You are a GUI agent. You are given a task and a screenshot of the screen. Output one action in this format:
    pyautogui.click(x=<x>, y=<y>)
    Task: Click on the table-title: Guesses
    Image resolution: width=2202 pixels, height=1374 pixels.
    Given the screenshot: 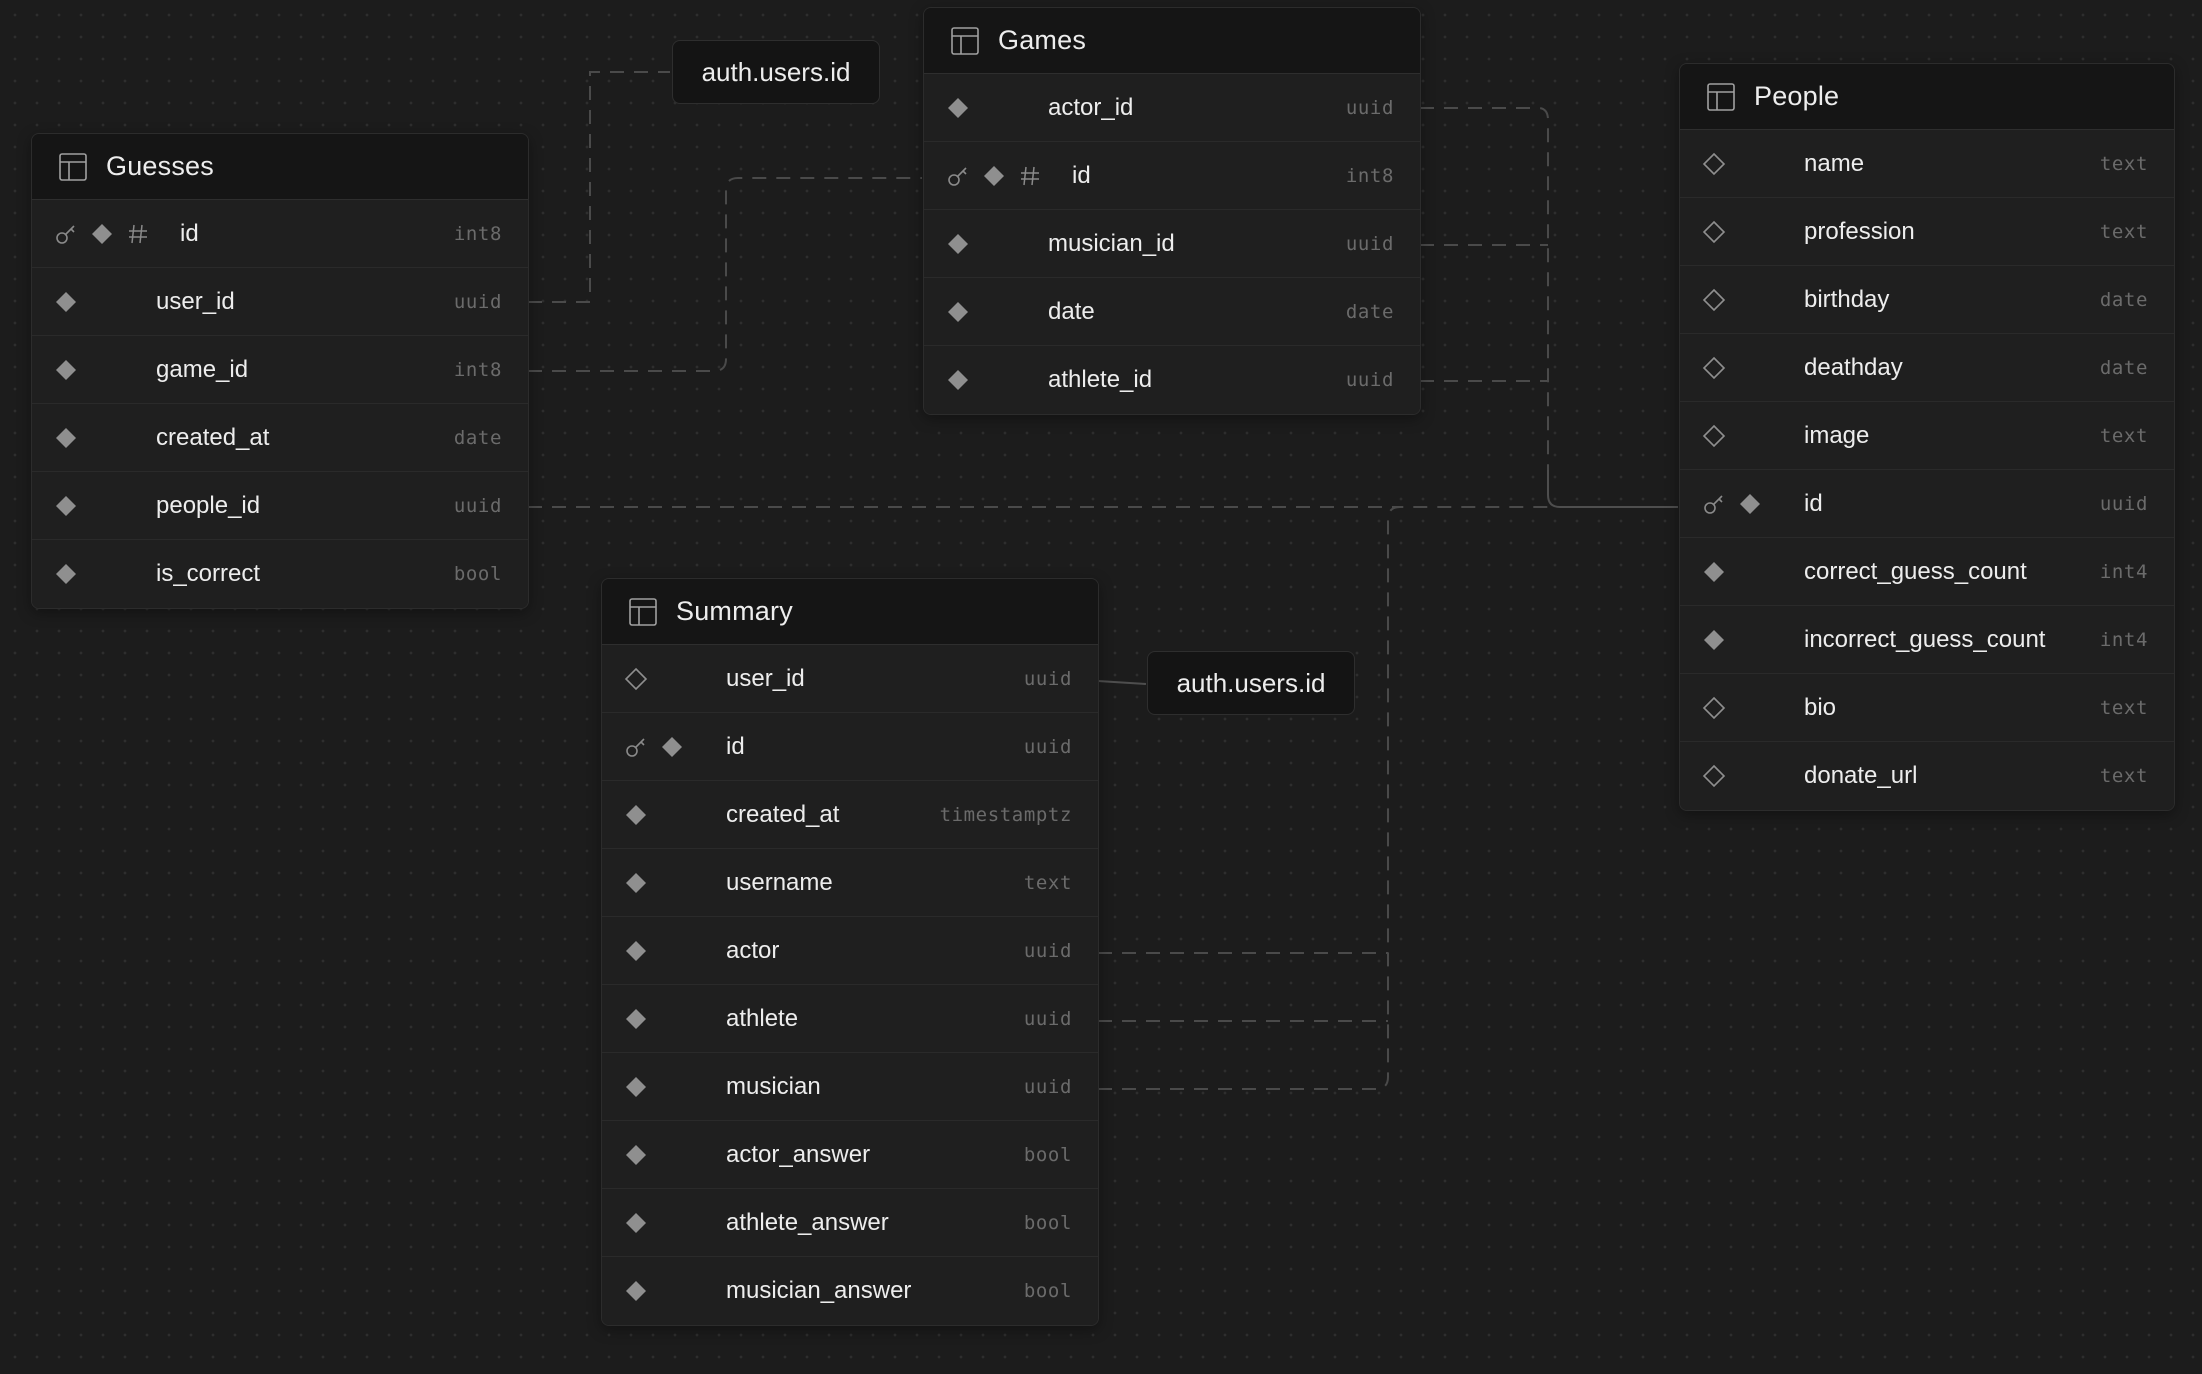 What is the action you would take?
    pyautogui.click(x=160, y=166)
    